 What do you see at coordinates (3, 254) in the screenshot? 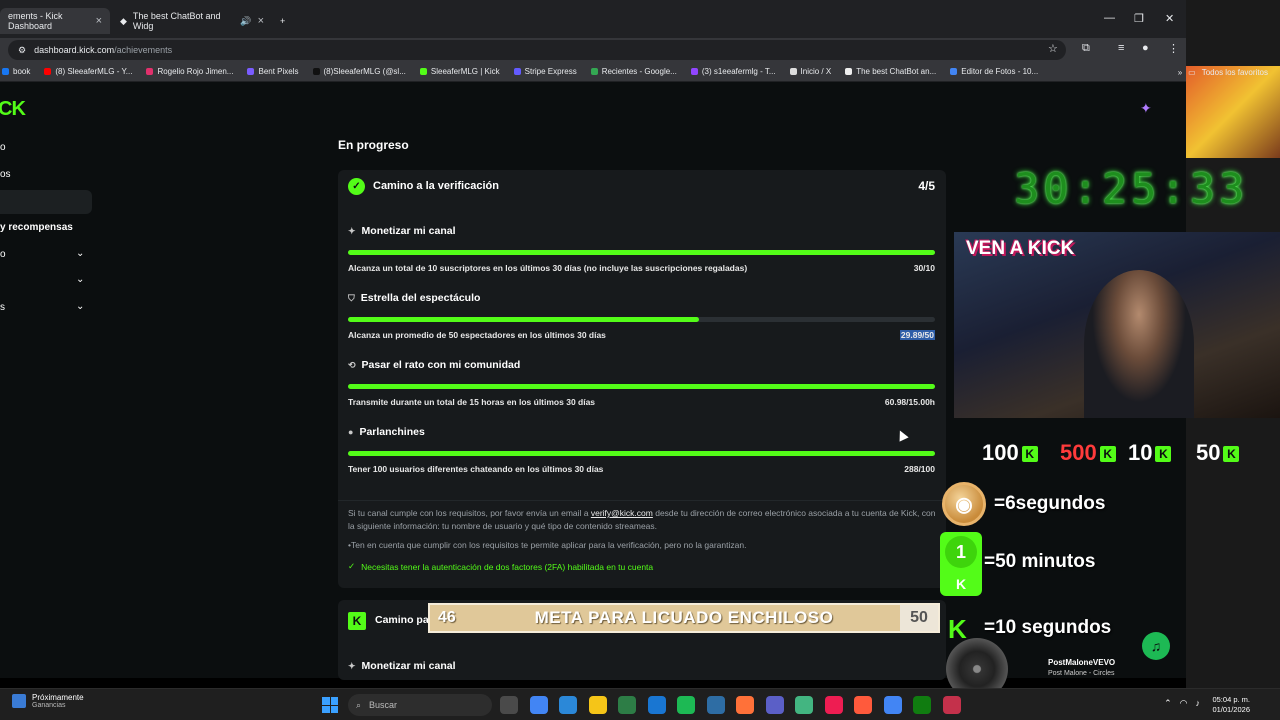
I see `sidebar-item-4: o` at bounding box center [3, 254].